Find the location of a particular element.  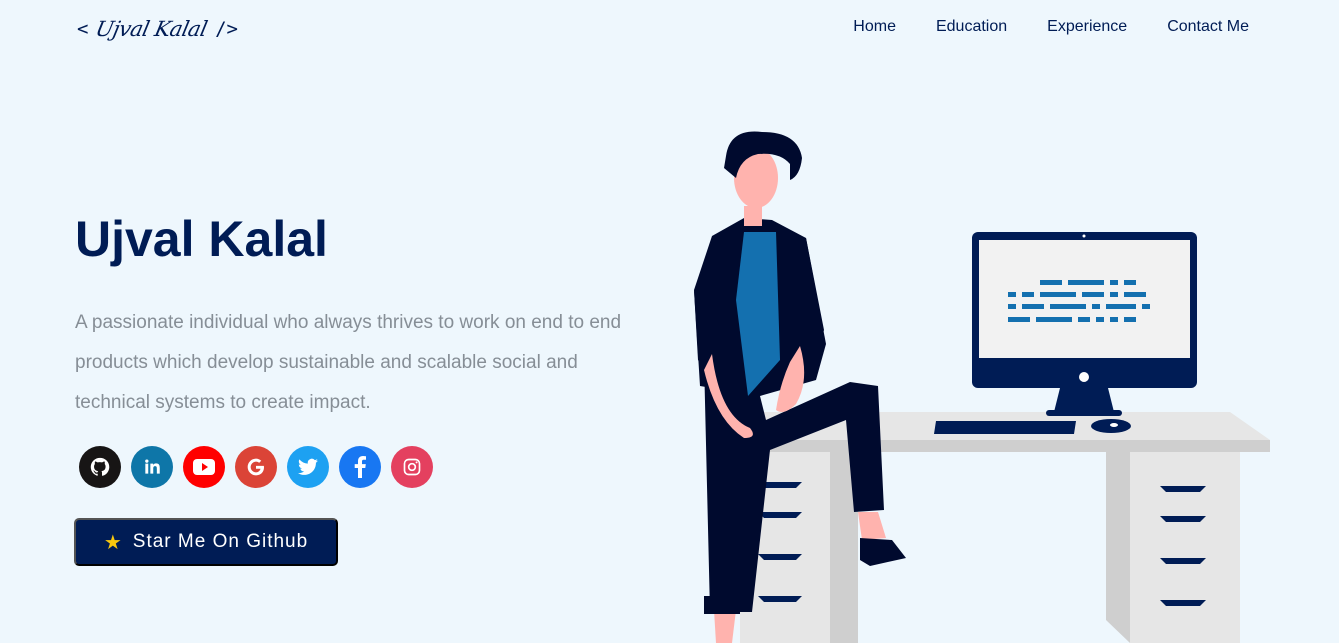

logo-close-bracket: /> is located at coordinates (226, 29).